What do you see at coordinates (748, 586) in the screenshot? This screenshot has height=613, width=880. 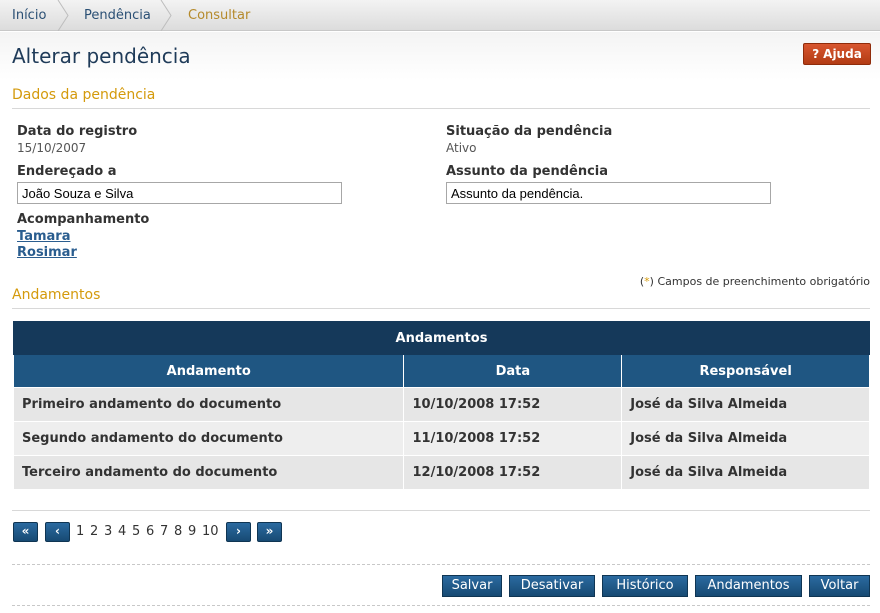 I see `progress-button: Andamentos` at bounding box center [748, 586].